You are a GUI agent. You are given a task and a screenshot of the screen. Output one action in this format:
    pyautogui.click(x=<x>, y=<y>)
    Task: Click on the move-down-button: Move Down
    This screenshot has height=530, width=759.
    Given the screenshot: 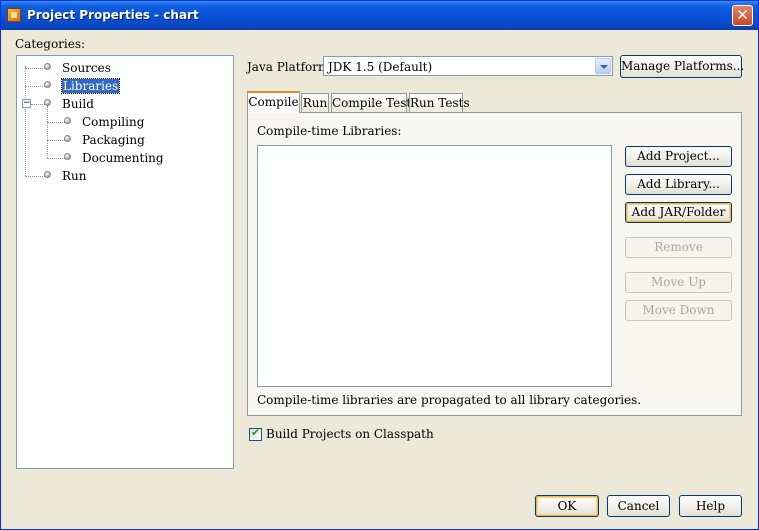 What is the action you would take?
    pyautogui.click(x=678, y=310)
    